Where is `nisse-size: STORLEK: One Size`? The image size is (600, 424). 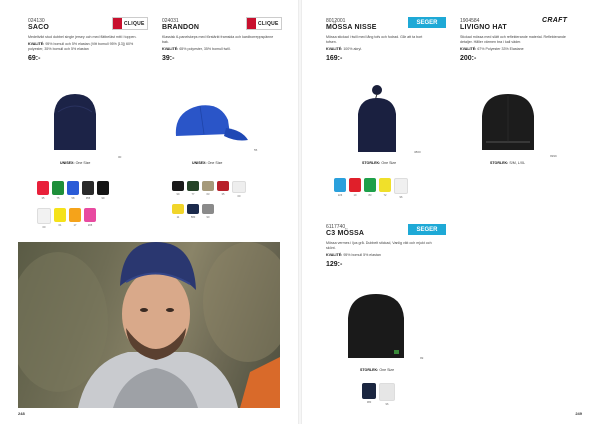 nisse-size: STORLEK: One Size is located at coordinates (379, 163).